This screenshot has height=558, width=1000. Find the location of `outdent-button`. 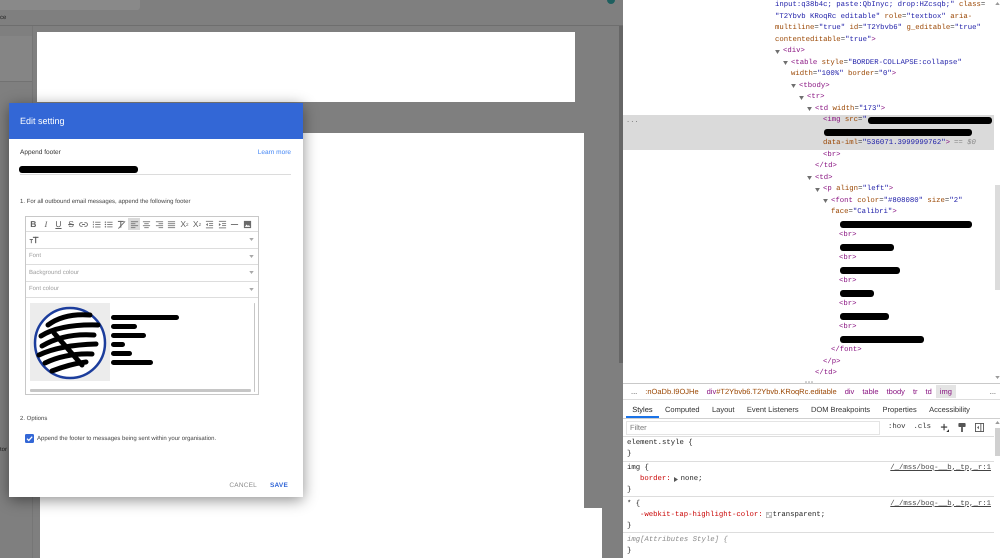

outdent-button is located at coordinates (209, 224).